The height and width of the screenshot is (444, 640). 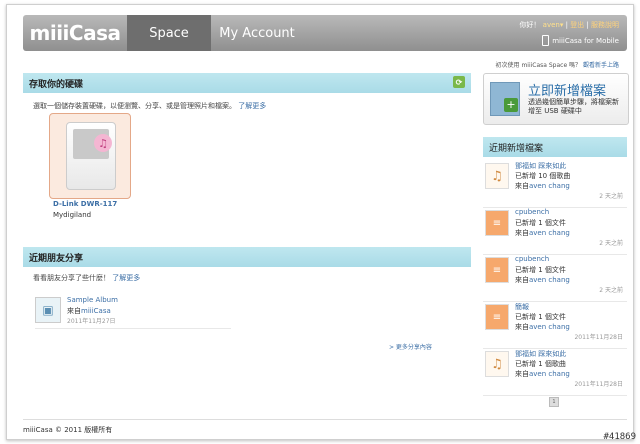 I want to click on device-image, so click(x=91, y=156).